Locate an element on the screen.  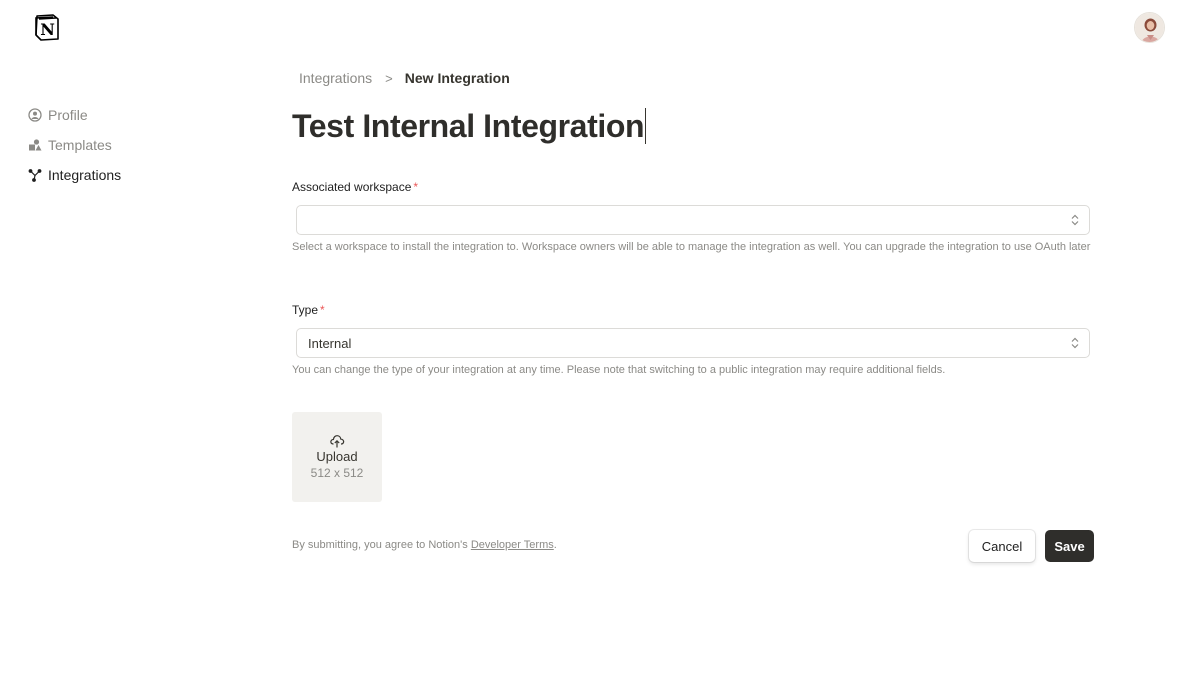
svg-text: N is located at coordinates (47, 29).